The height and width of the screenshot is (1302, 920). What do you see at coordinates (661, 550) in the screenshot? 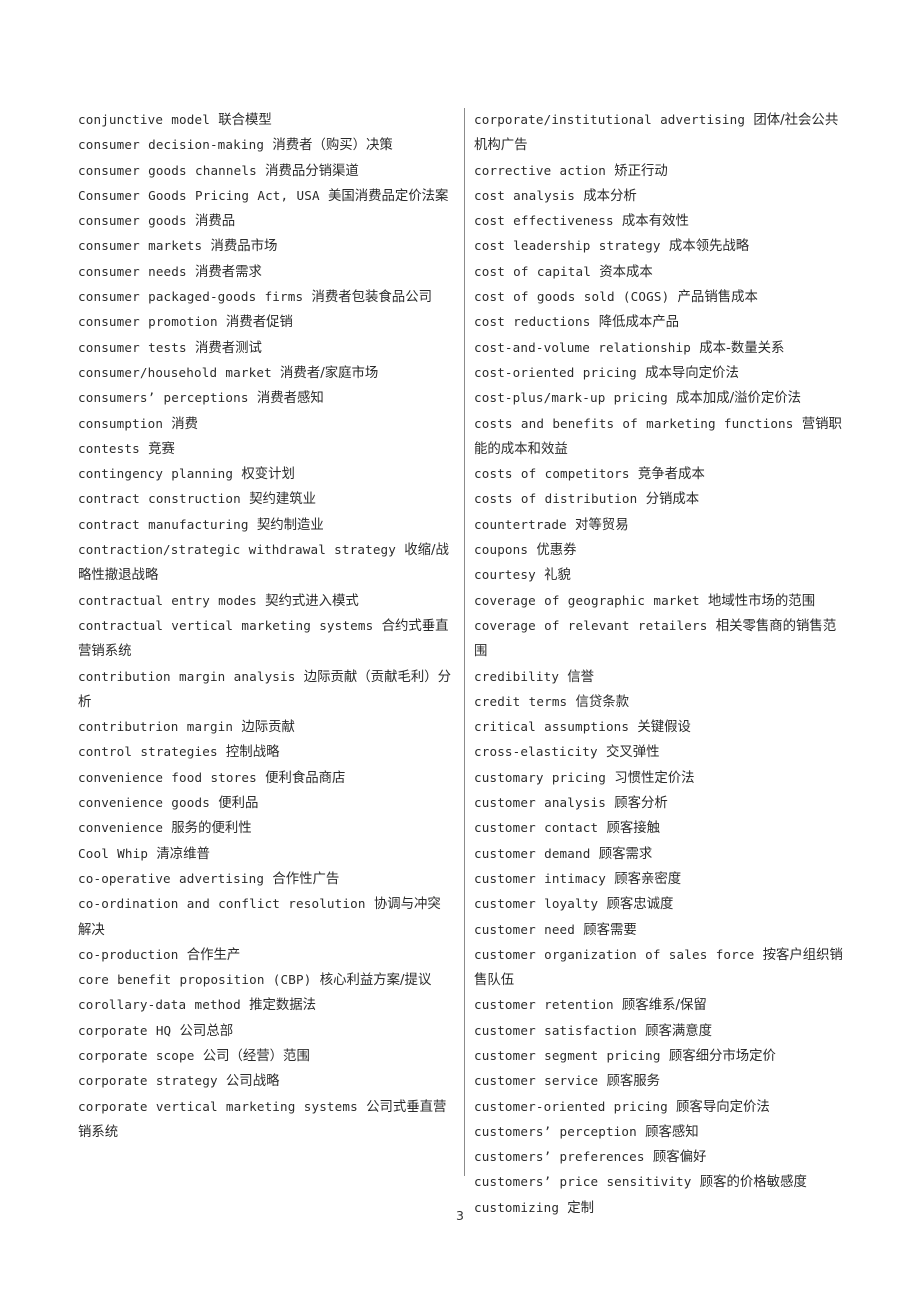
I see `glossary-entry: coupons 优惠券` at bounding box center [661, 550].